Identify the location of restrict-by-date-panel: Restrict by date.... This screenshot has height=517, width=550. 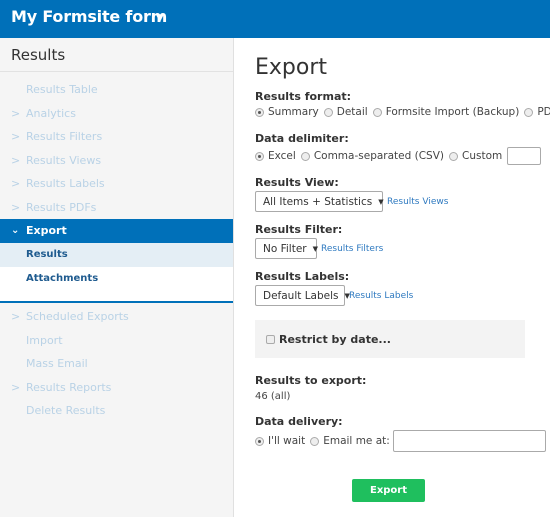
(390, 339).